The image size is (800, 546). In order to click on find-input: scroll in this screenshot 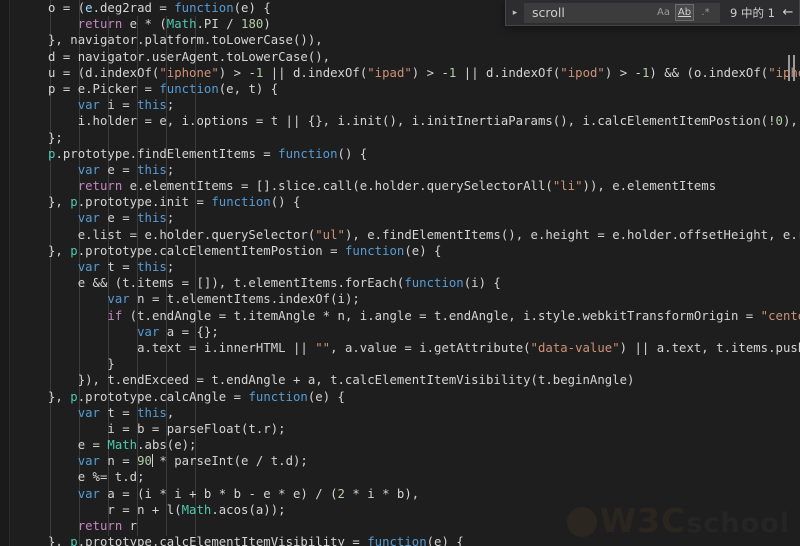, I will do `click(593, 13)`.